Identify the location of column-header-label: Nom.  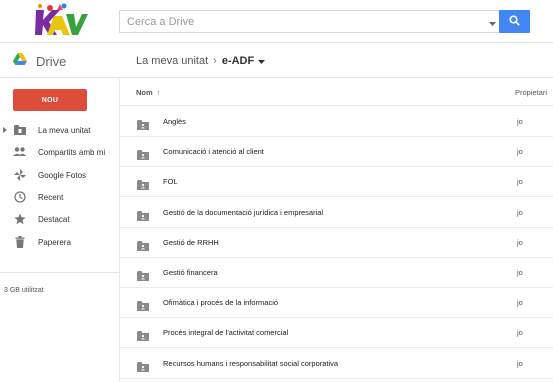
(144, 92).